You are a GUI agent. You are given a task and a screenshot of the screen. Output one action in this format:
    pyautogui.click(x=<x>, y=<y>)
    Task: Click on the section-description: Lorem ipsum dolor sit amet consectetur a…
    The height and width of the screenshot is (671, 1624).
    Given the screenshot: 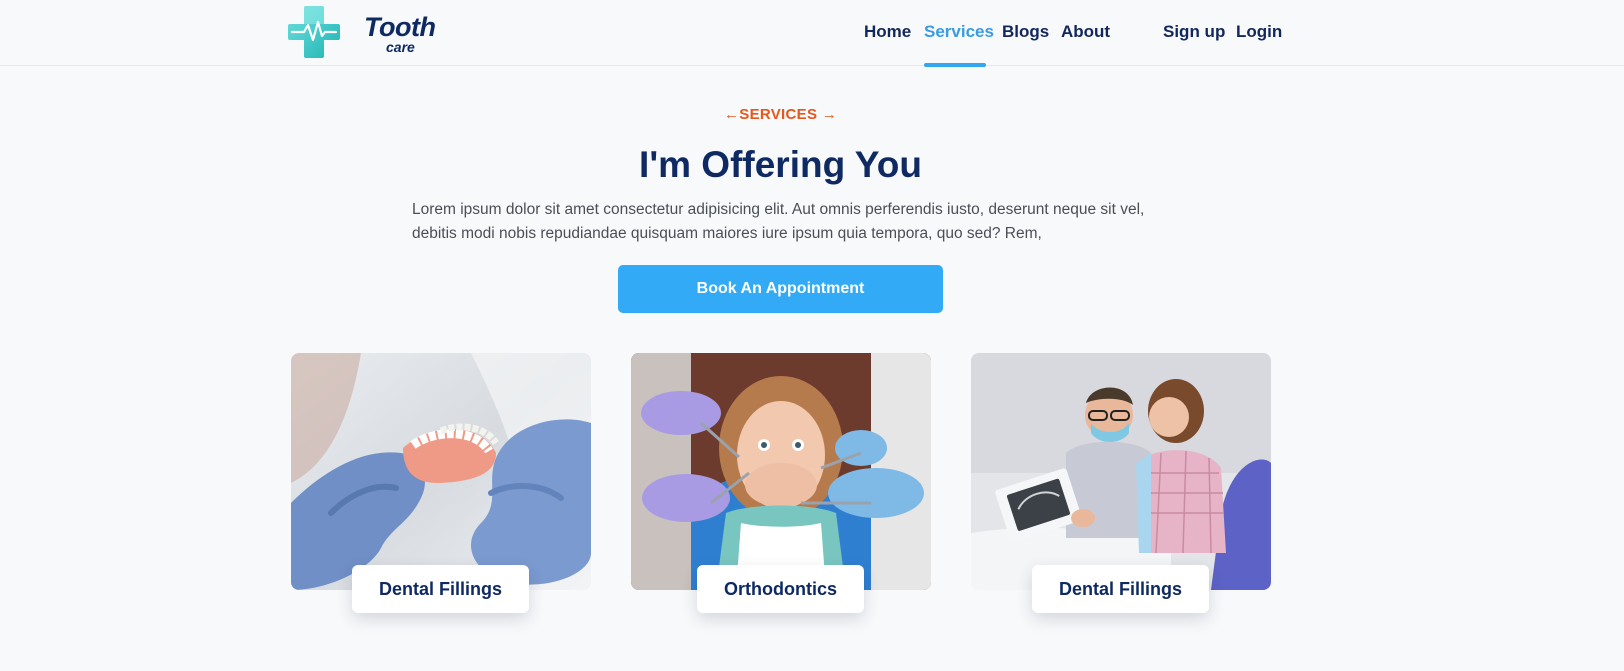 What is the action you would take?
    pyautogui.click(x=778, y=221)
    